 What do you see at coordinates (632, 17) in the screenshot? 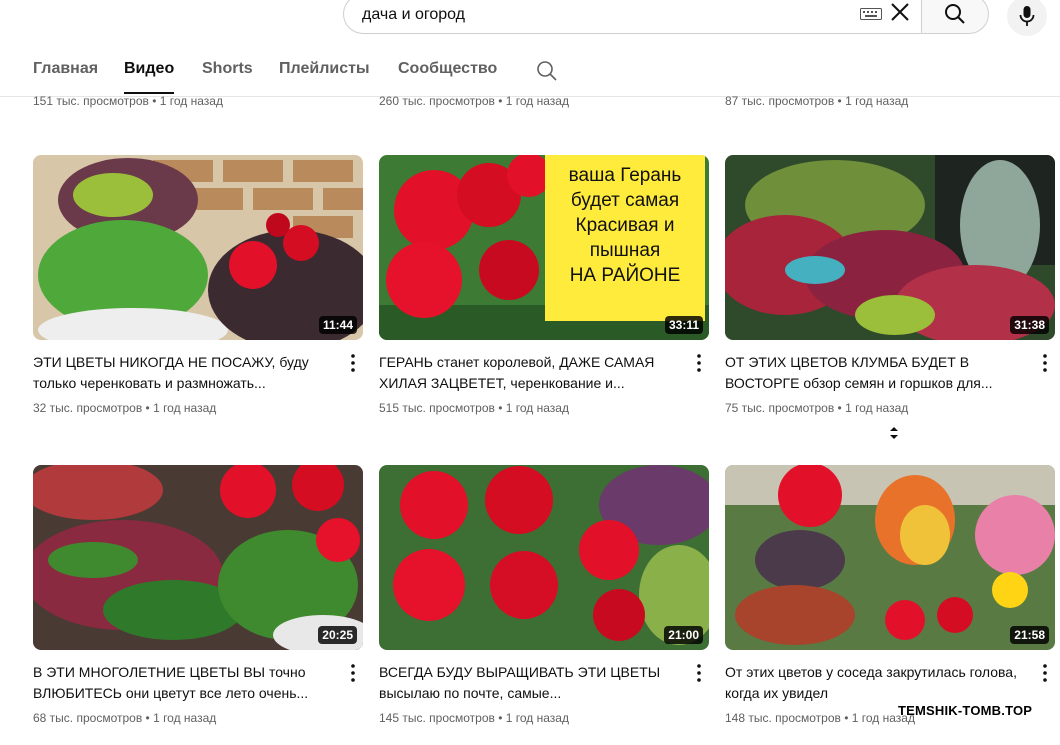
I see `search-input: дача и огород` at bounding box center [632, 17].